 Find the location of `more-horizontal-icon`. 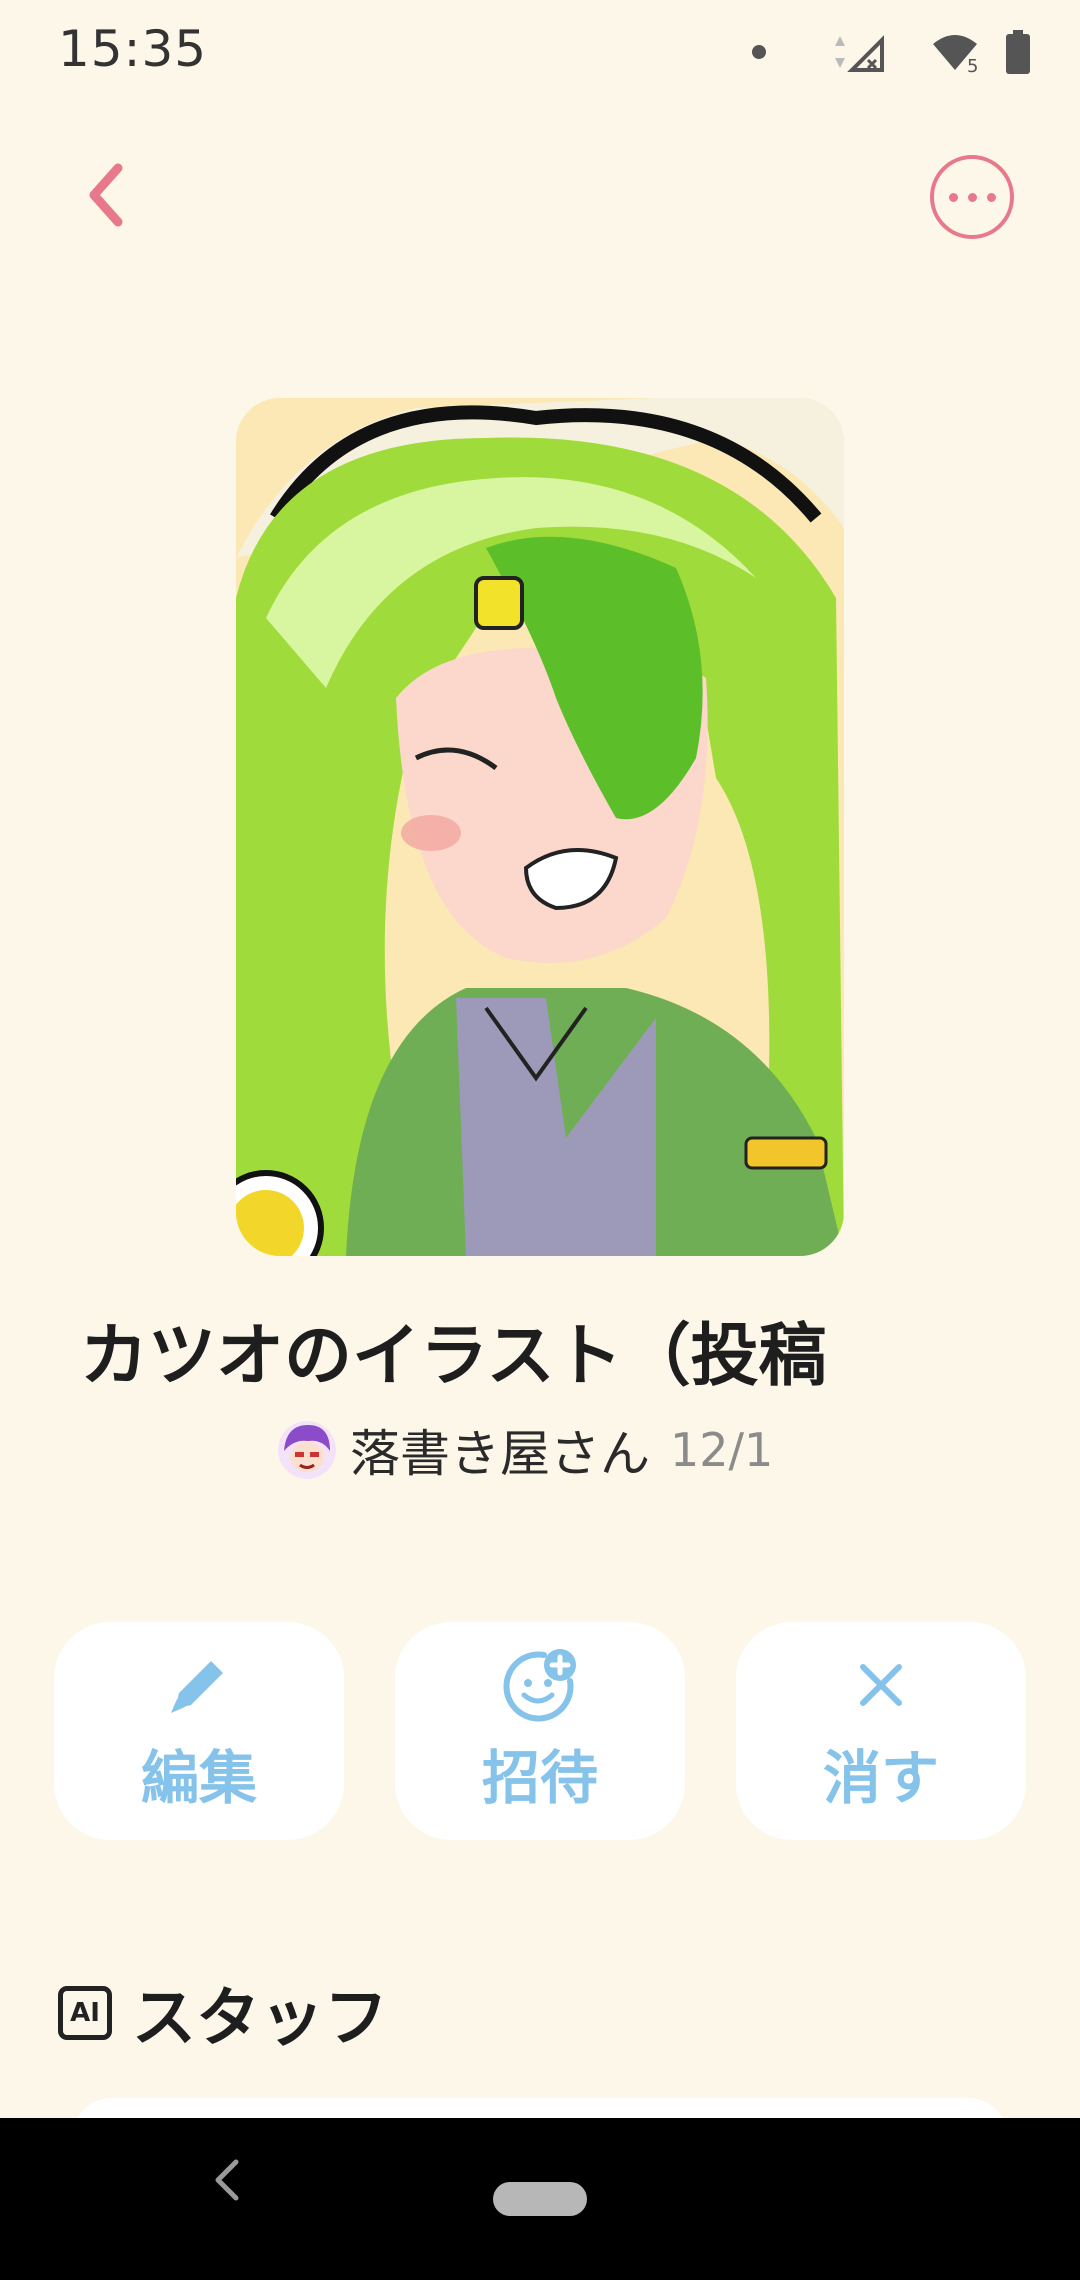

more-horizontal-icon is located at coordinates (972, 197).